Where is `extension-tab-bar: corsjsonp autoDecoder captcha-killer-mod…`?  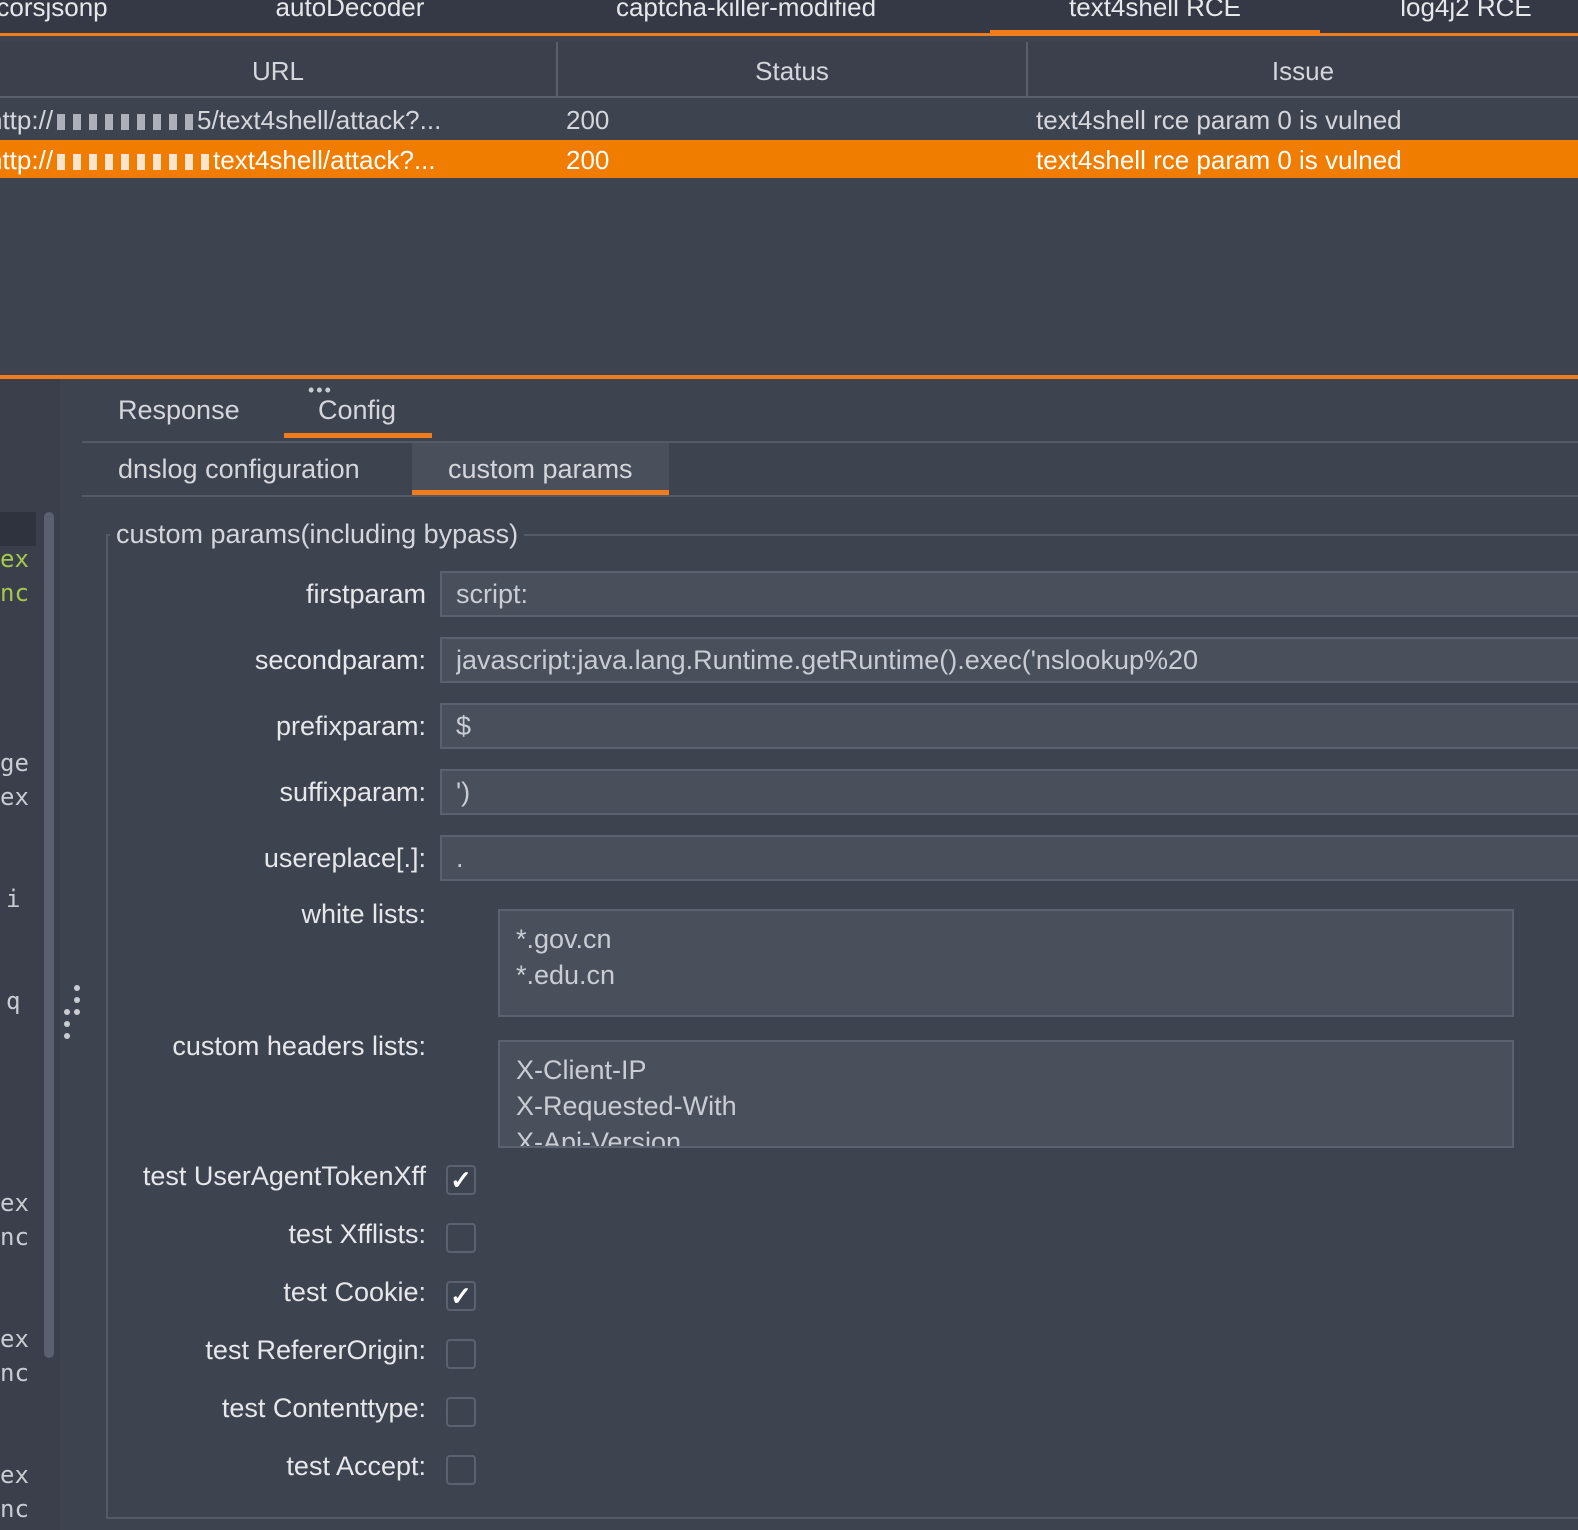 extension-tab-bar: corsjsonp autoDecoder captcha-killer-mod… is located at coordinates (789, 18).